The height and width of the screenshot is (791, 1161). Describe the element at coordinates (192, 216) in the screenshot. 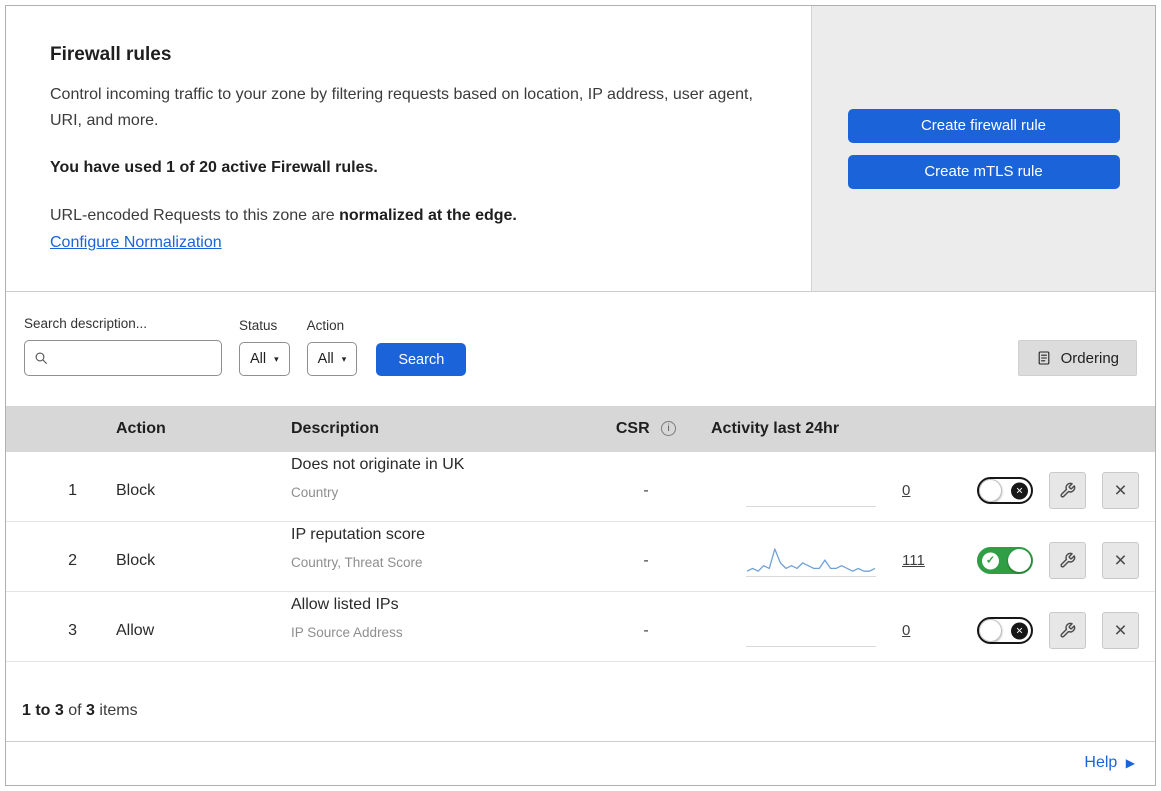

I see `normalization-text: URL-encoded Requests to this zone are` at that location.